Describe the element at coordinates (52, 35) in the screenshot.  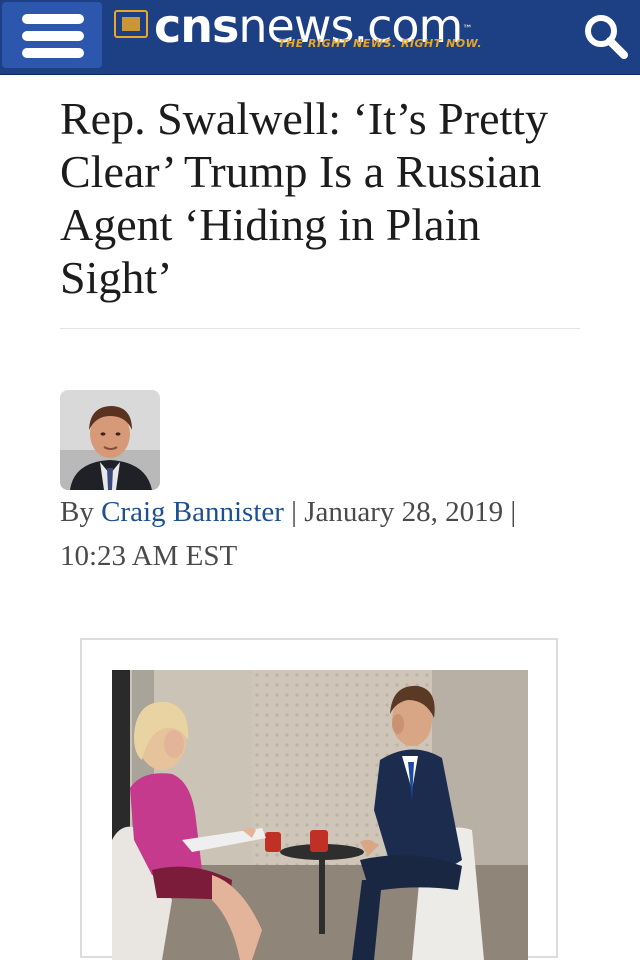
I see `menu-button` at that location.